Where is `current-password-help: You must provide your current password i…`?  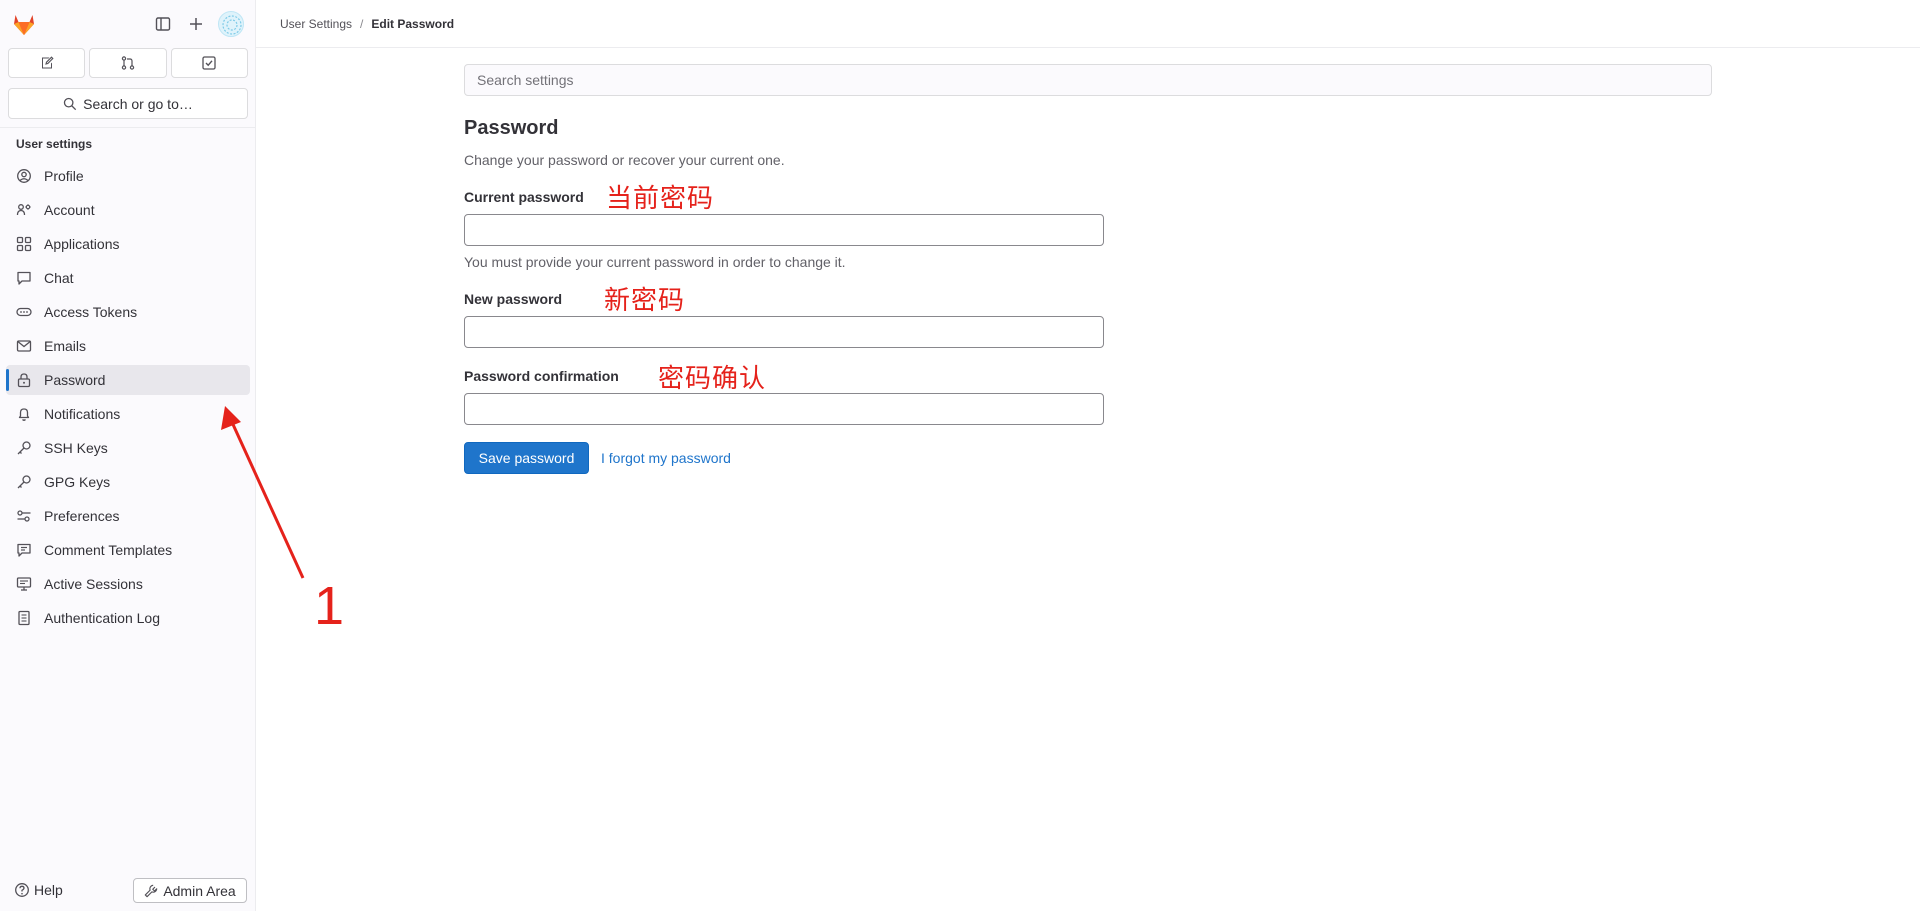
current-password-help: You must provide your current password i… is located at coordinates (655, 262).